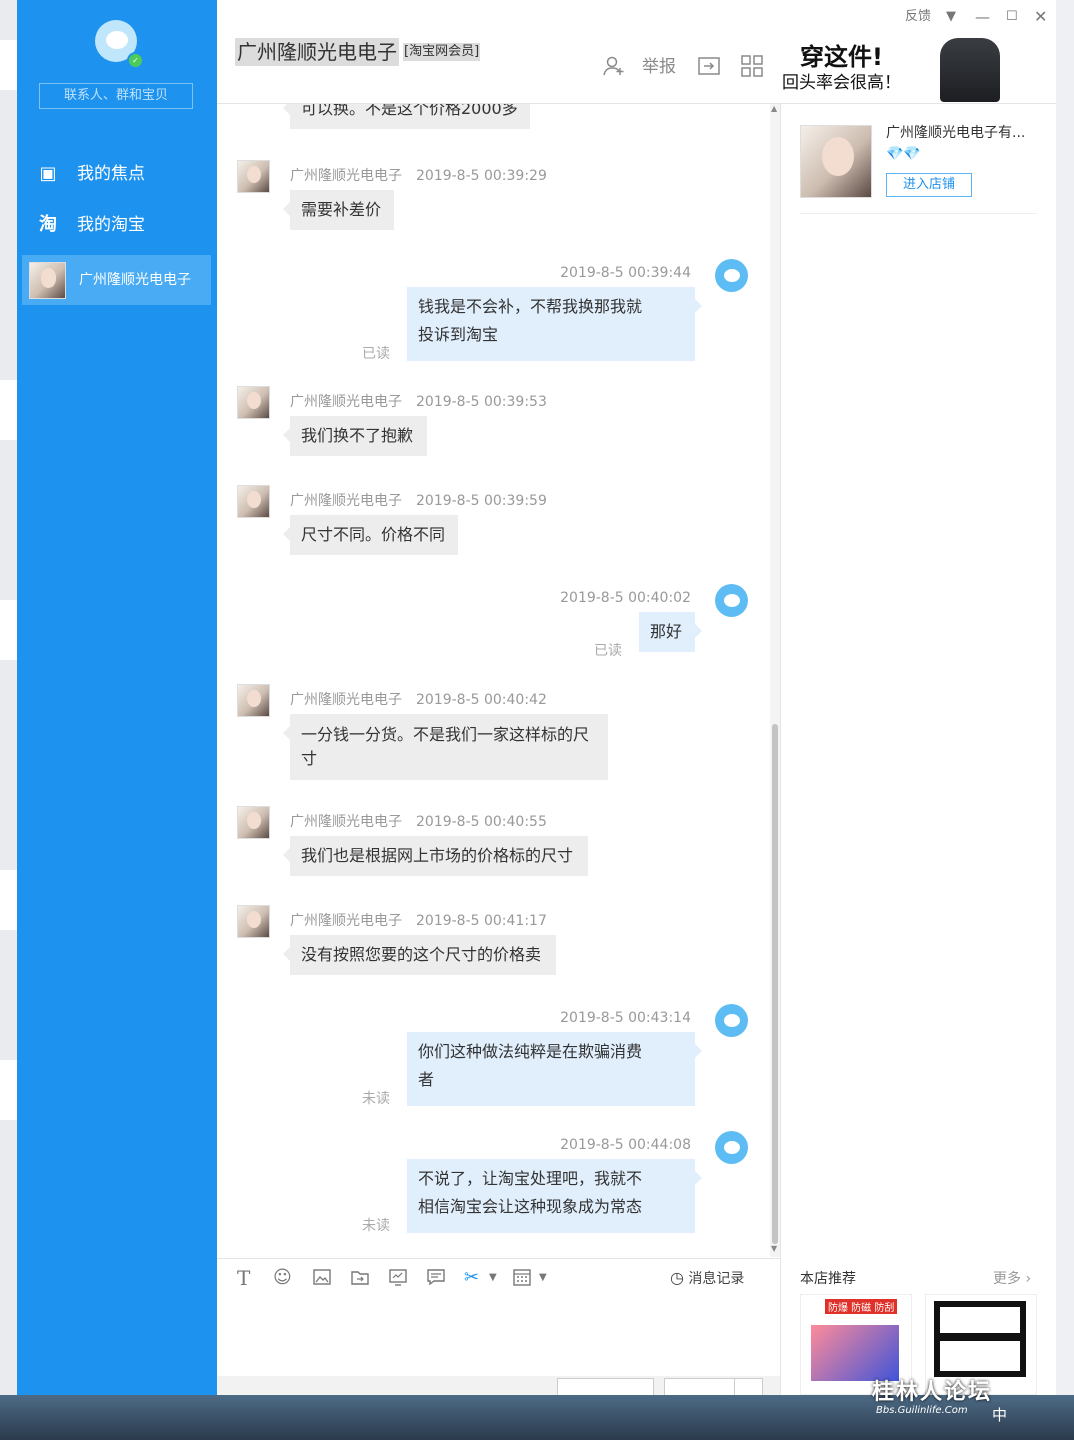  I want to click on more-link: 更多 ›, so click(1012, 1278).